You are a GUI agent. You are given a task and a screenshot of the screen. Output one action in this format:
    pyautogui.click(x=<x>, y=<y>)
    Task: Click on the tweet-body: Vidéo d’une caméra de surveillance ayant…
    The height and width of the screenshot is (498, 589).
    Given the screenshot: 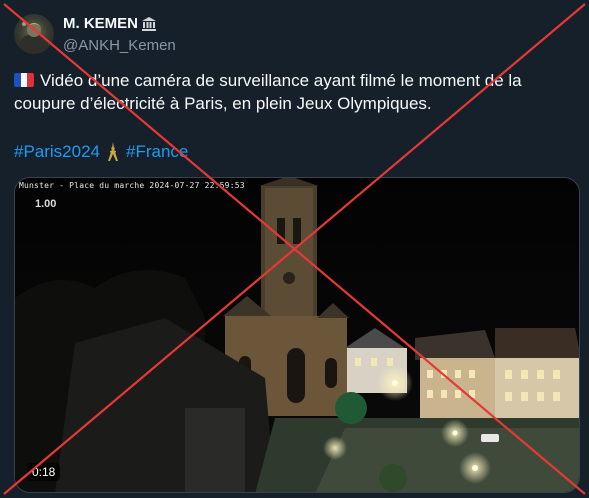 What is the action you would take?
    pyautogui.click(x=268, y=92)
    